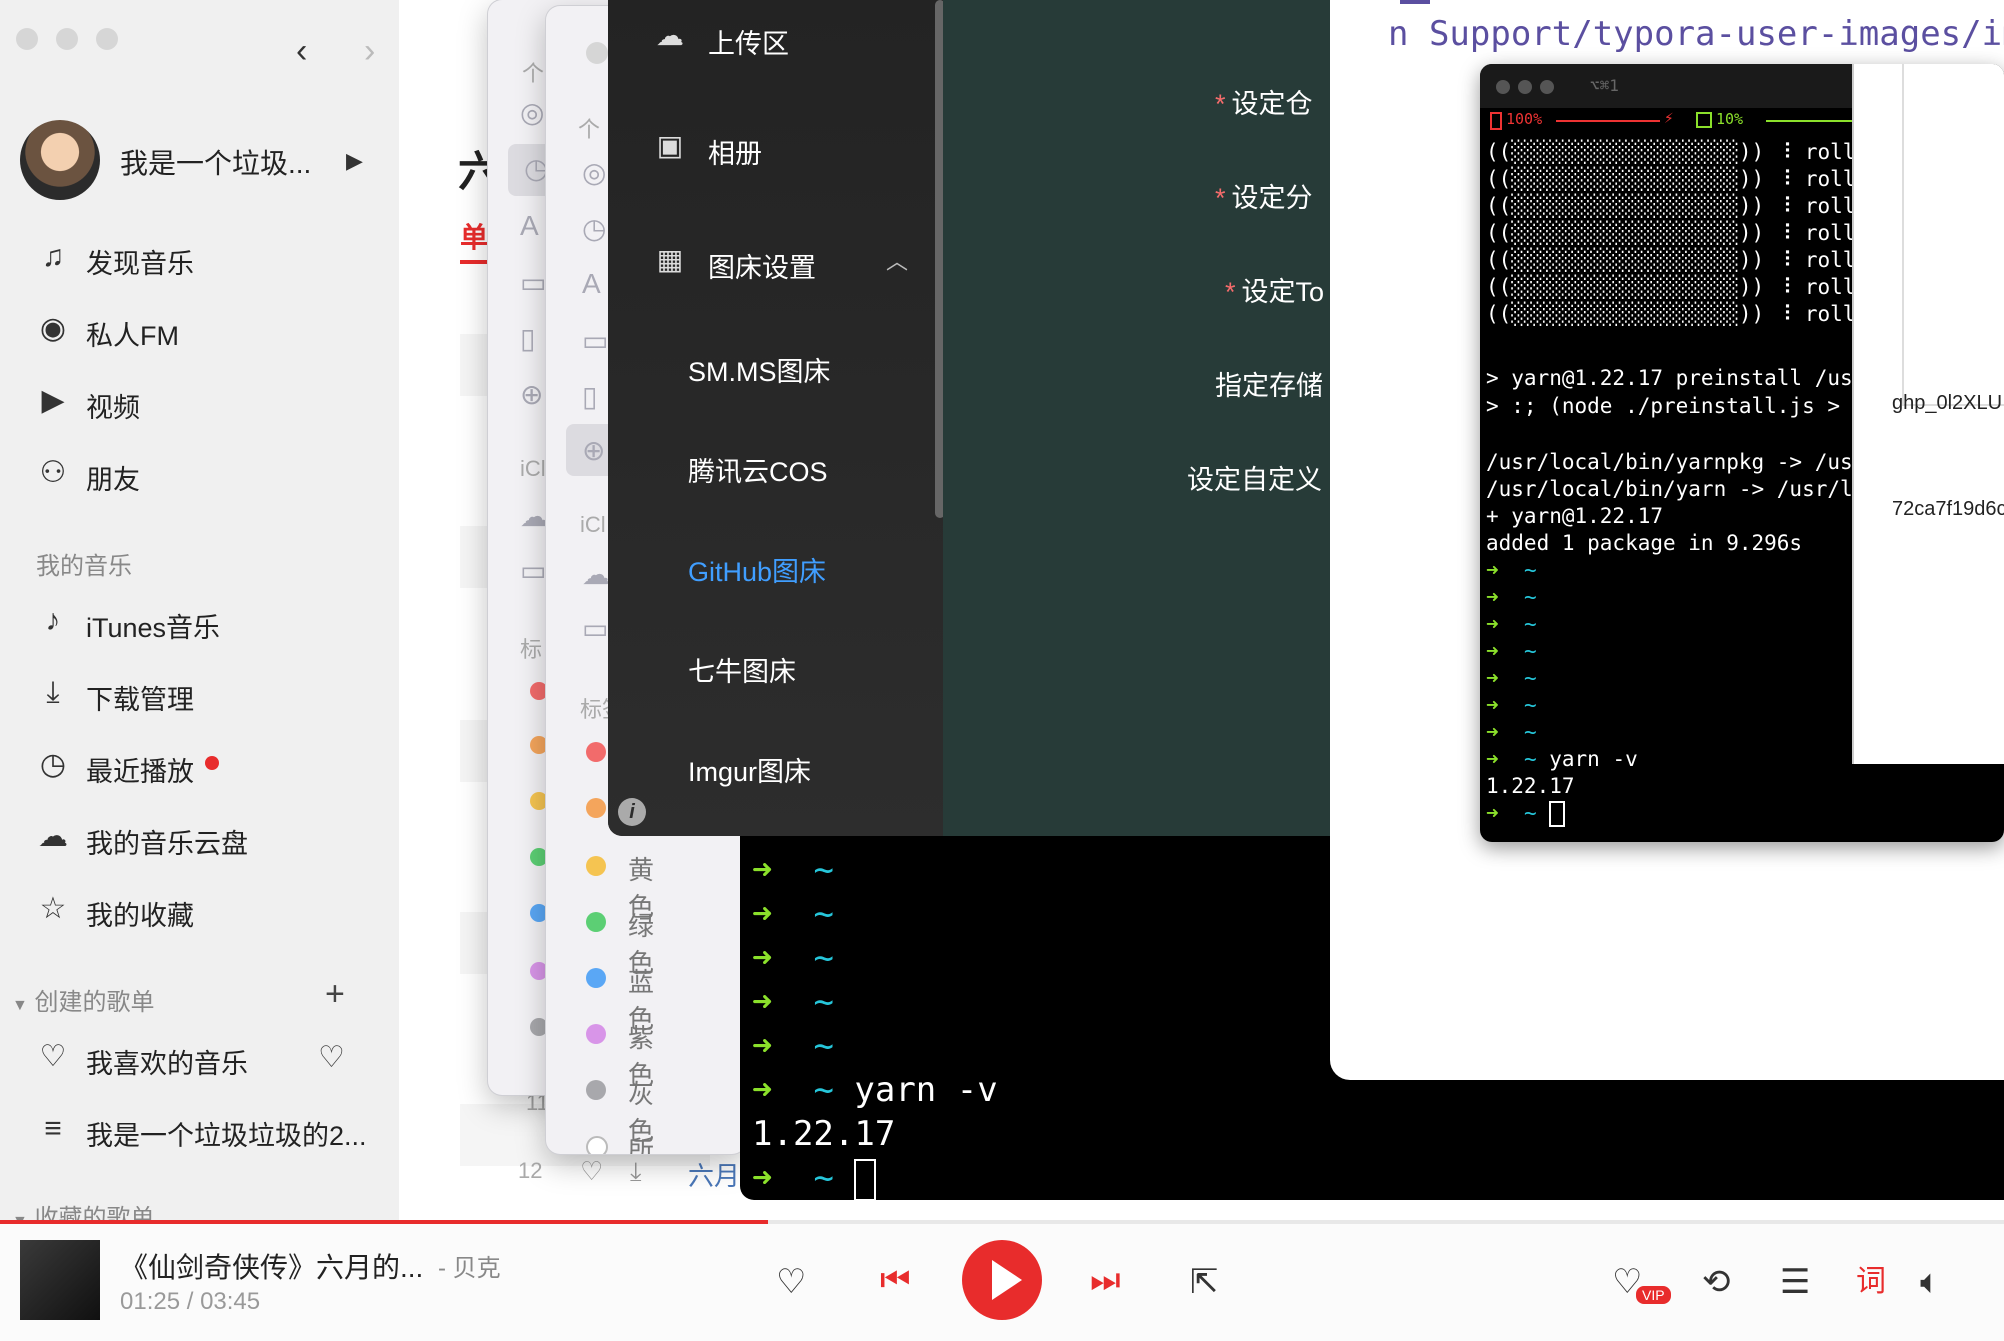 The height and width of the screenshot is (1341, 2004). What do you see at coordinates (1730, 119) in the screenshot?
I see `cpu-percent: 10%` at bounding box center [1730, 119].